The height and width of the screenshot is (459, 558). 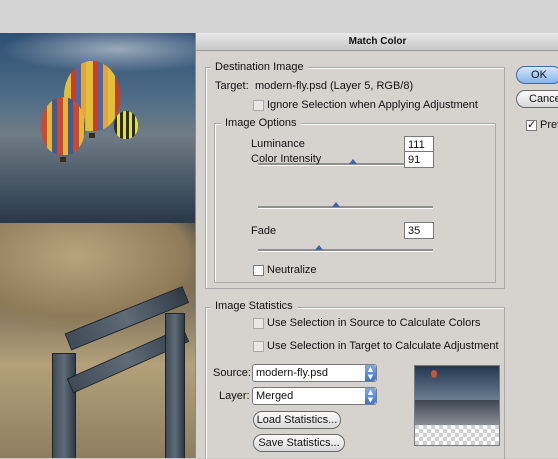 What do you see at coordinates (457, 383) in the screenshot?
I see `thumbnail-sky` at bounding box center [457, 383].